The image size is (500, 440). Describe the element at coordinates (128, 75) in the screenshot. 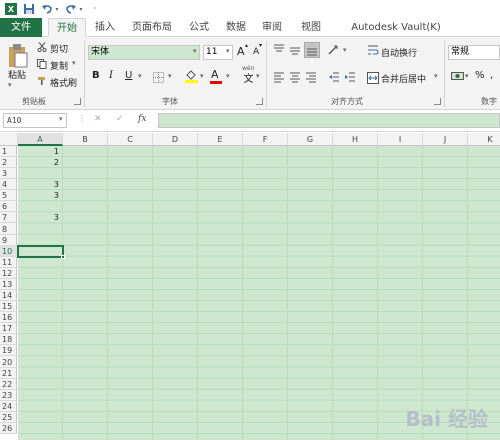

I see `underline-button: U` at that location.